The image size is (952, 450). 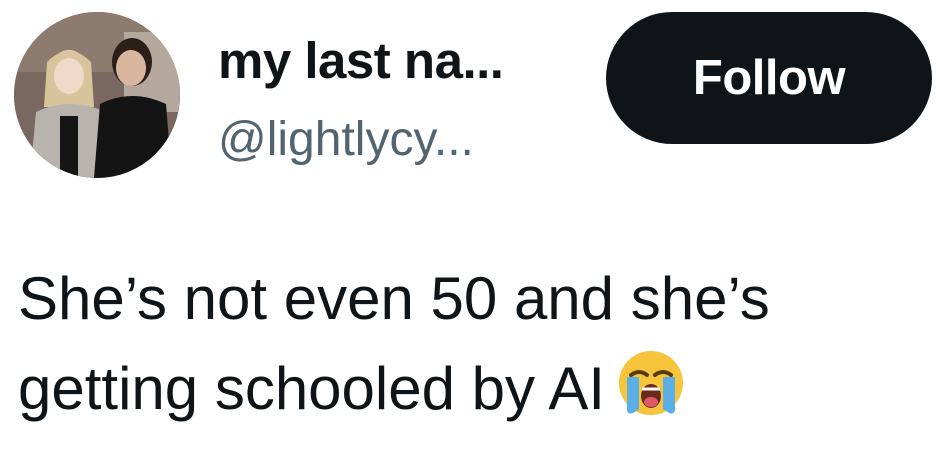 I want to click on loudly-crying-face-icon, so click(x=651, y=383).